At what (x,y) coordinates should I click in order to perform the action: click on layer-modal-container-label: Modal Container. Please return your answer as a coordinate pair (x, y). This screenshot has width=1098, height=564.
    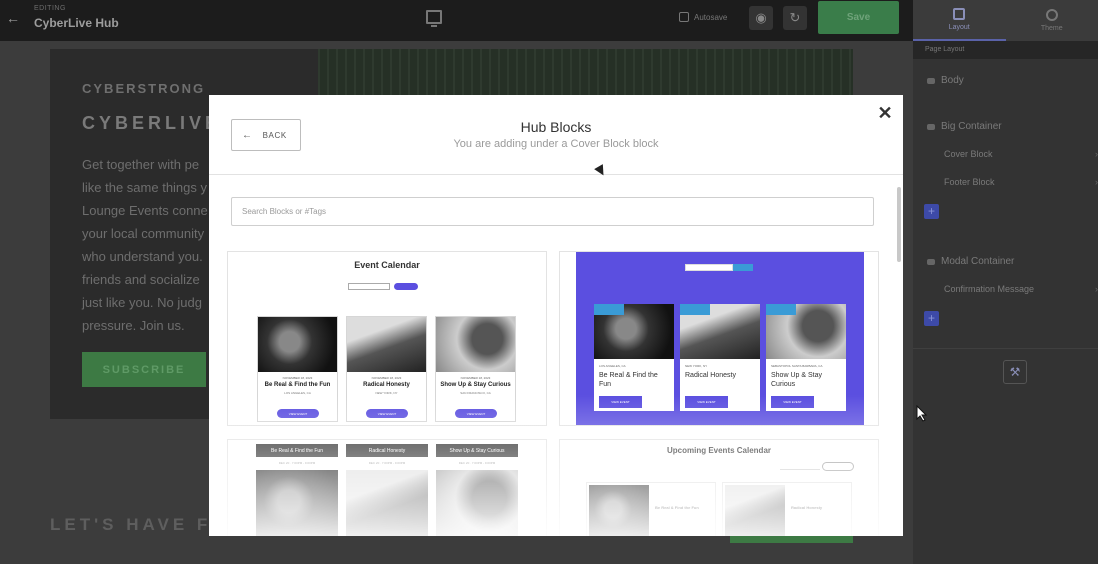
    Looking at the image, I should click on (978, 261).